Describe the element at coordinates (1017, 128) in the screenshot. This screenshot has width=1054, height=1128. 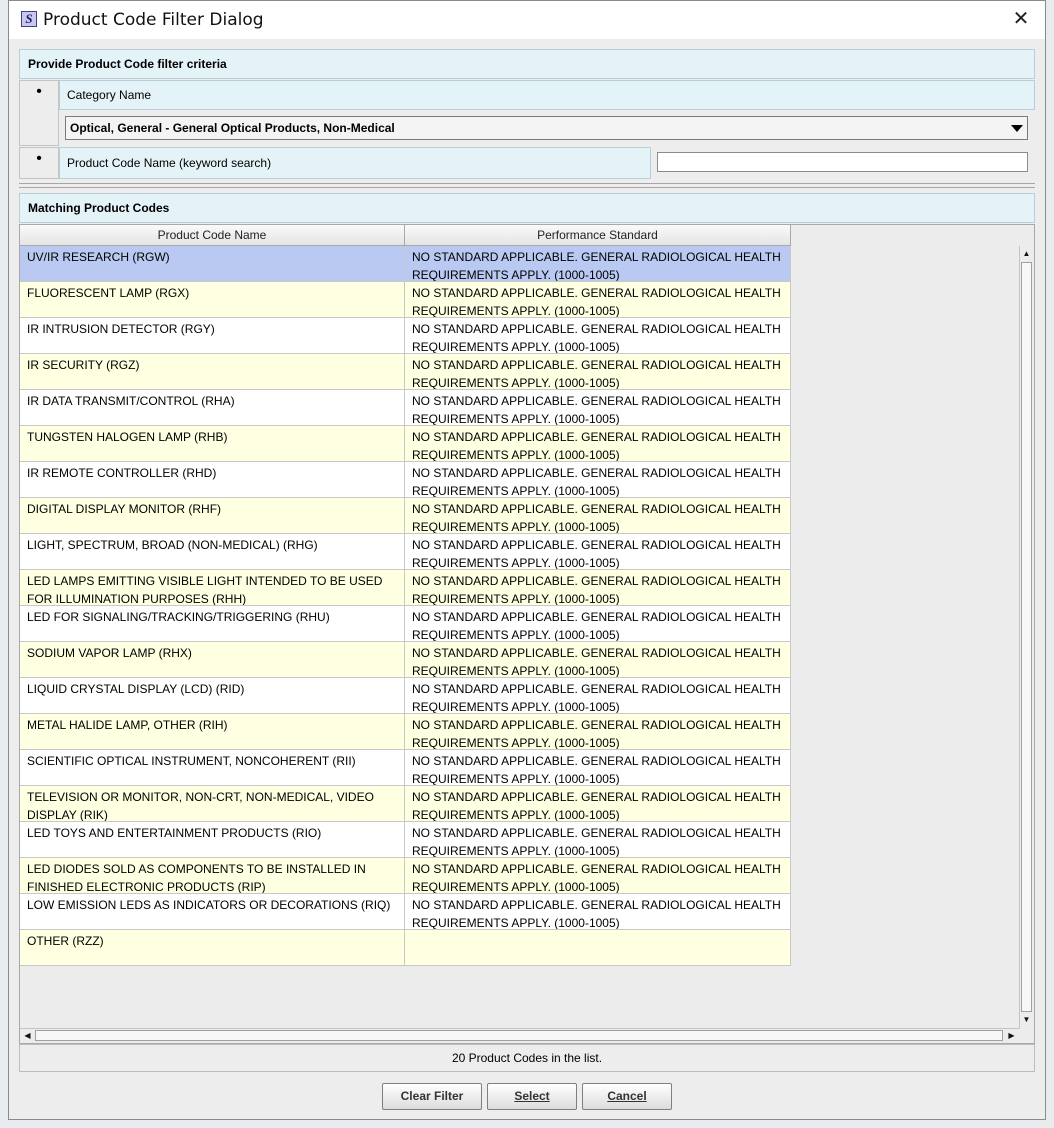
I see `chevron-down-icon` at that location.